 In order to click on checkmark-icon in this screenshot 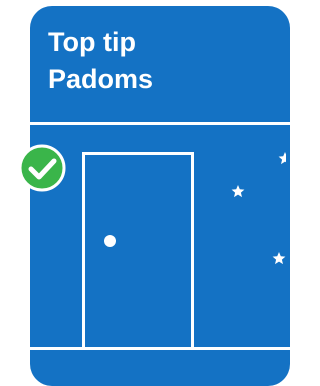, I will do `click(42, 168)`.